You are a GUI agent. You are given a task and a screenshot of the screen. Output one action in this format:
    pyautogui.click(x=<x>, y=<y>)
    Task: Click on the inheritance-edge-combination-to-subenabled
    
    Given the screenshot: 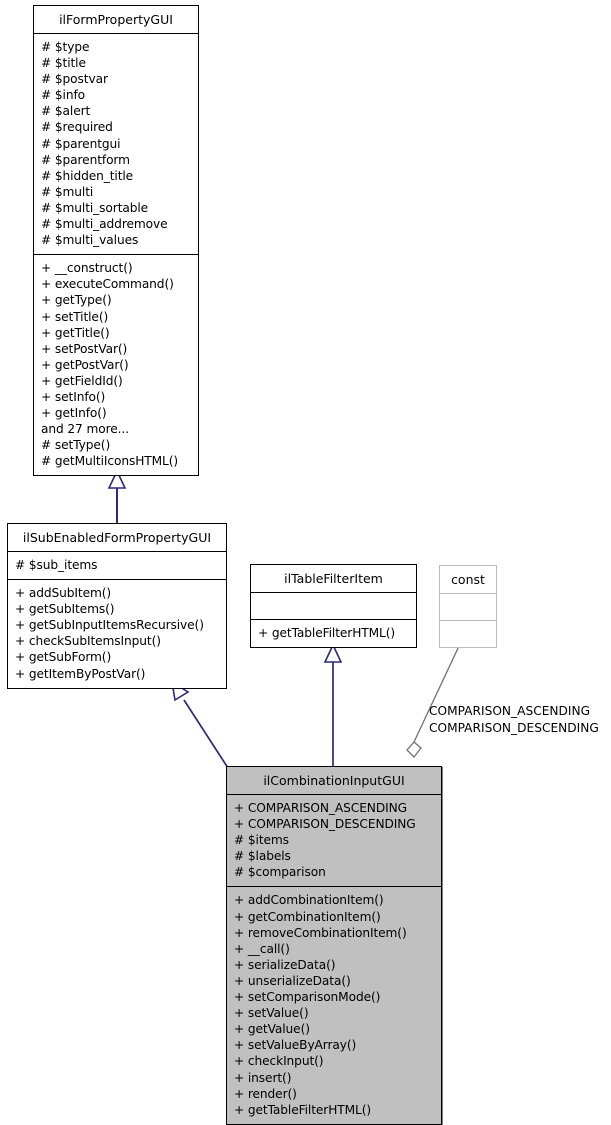 What is the action you would take?
    pyautogui.click(x=199, y=724)
    